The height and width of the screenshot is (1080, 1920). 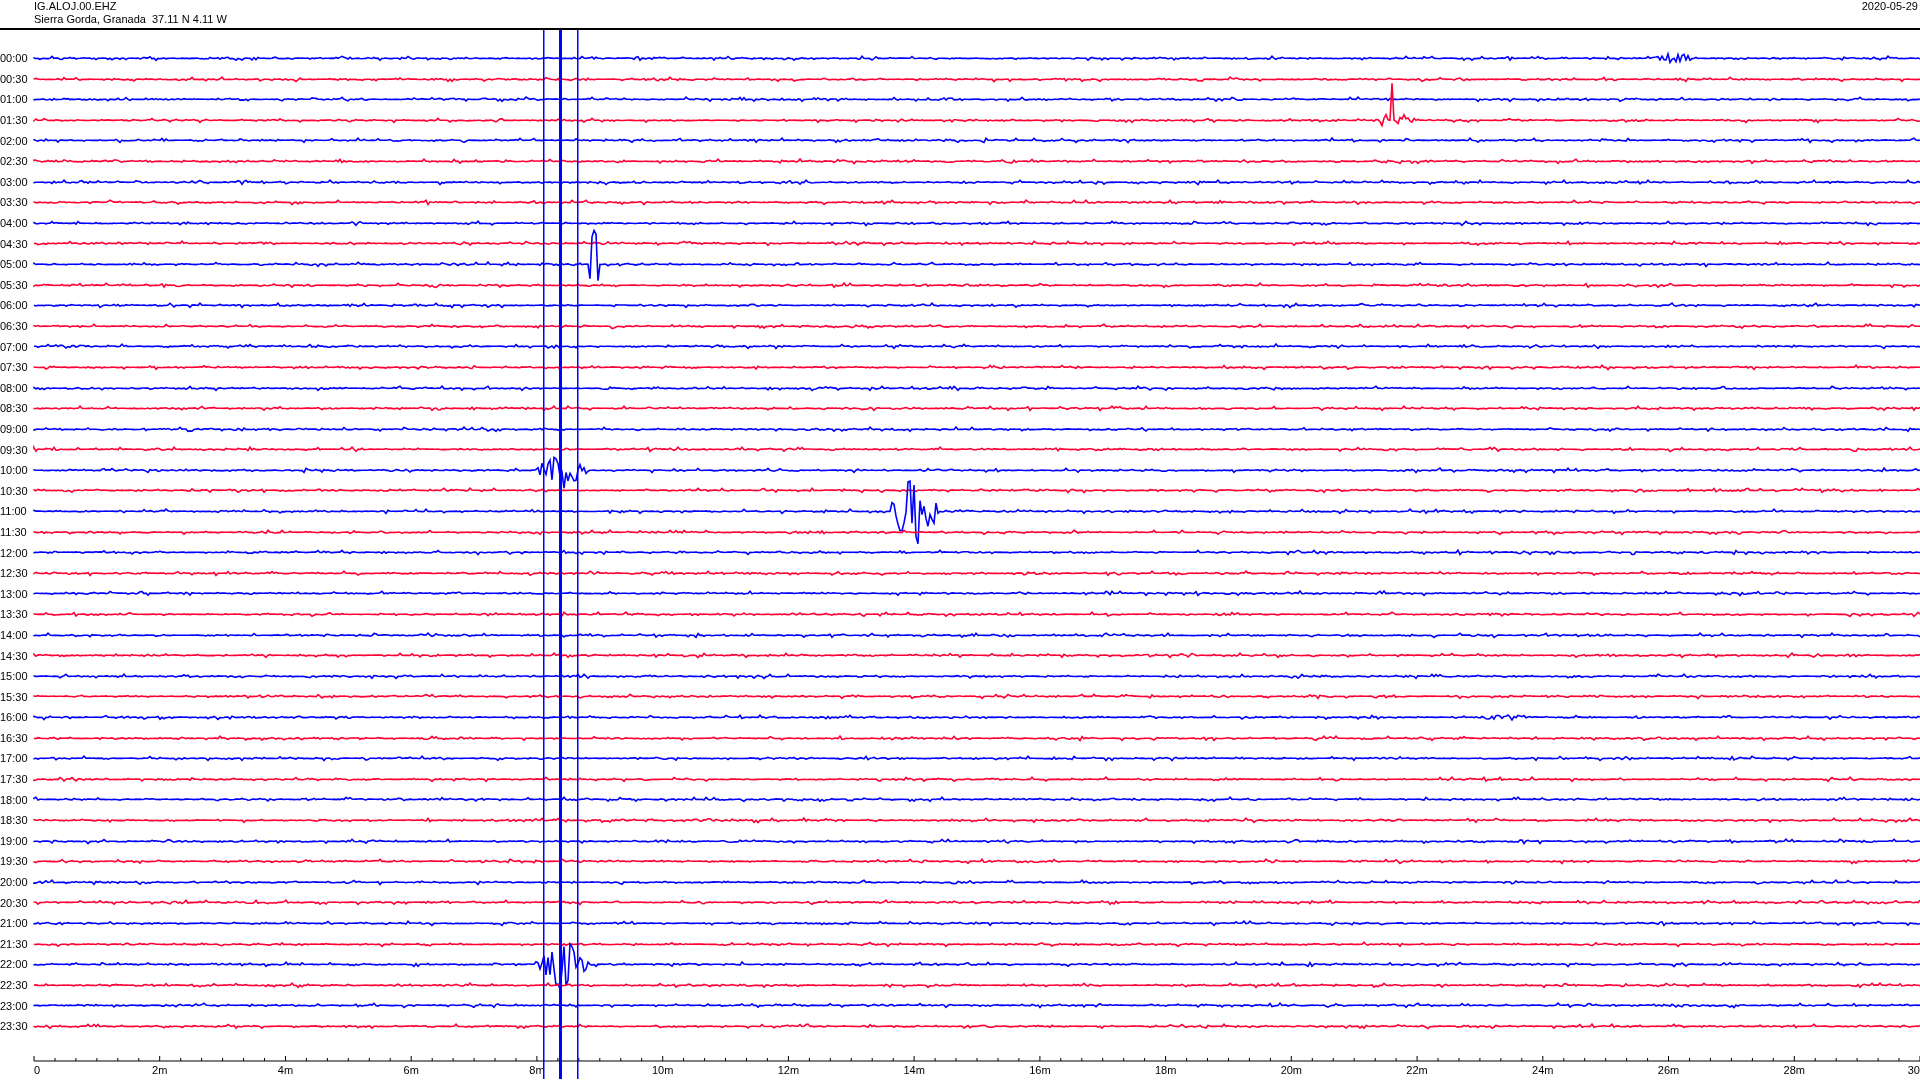 What do you see at coordinates (1417, 1069) in the screenshot?
I see `axis-tick-label: 22m` at bounding box center [1417, 1069].